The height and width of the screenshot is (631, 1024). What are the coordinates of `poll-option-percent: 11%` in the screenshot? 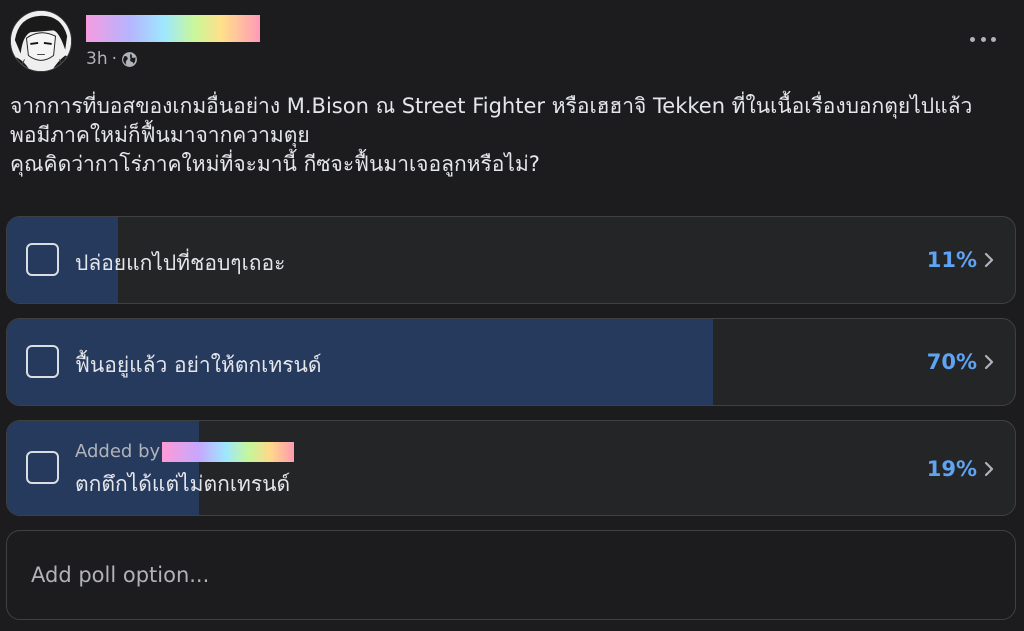 It's located at (951, 260).